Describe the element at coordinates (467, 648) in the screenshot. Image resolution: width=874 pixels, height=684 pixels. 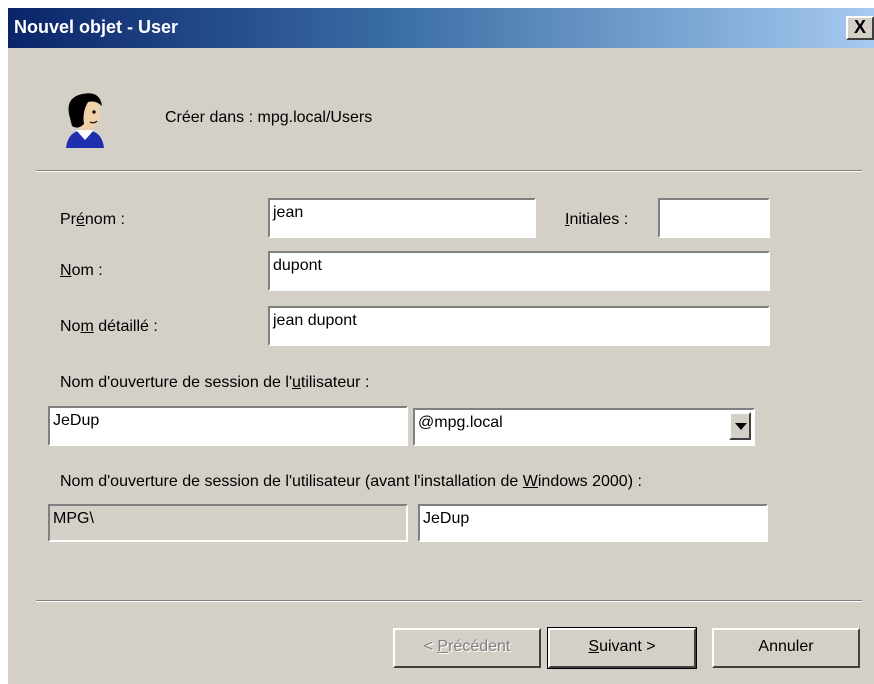
I see `back-button: < Précédent` at that location.